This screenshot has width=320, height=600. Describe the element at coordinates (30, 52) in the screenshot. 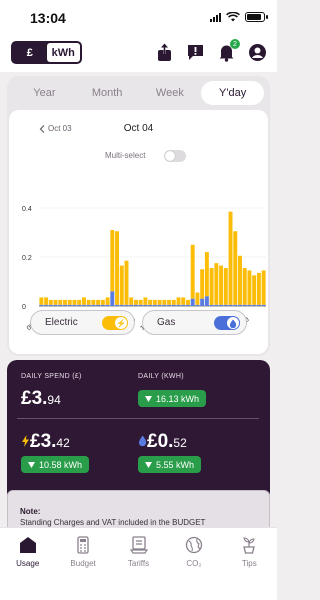

I see `unit-option-pounds: £` at that location.